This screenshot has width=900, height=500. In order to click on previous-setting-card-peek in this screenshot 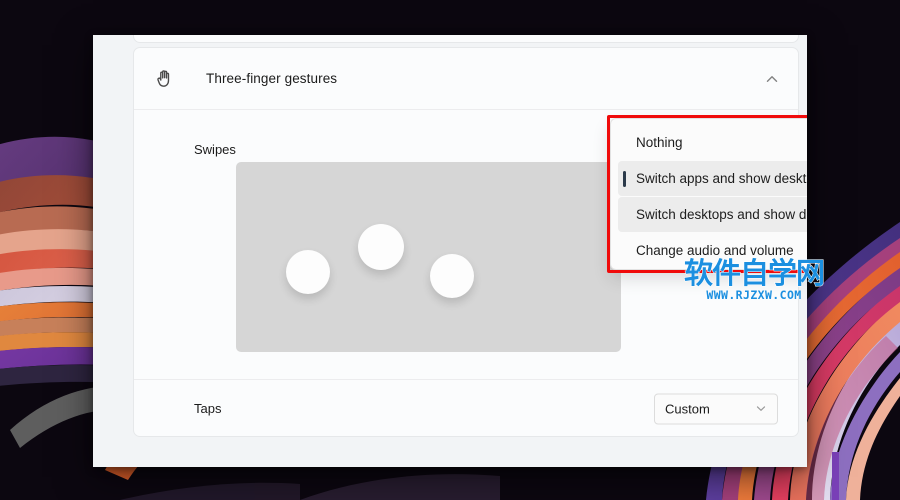, I will do `click(466, 39)`.